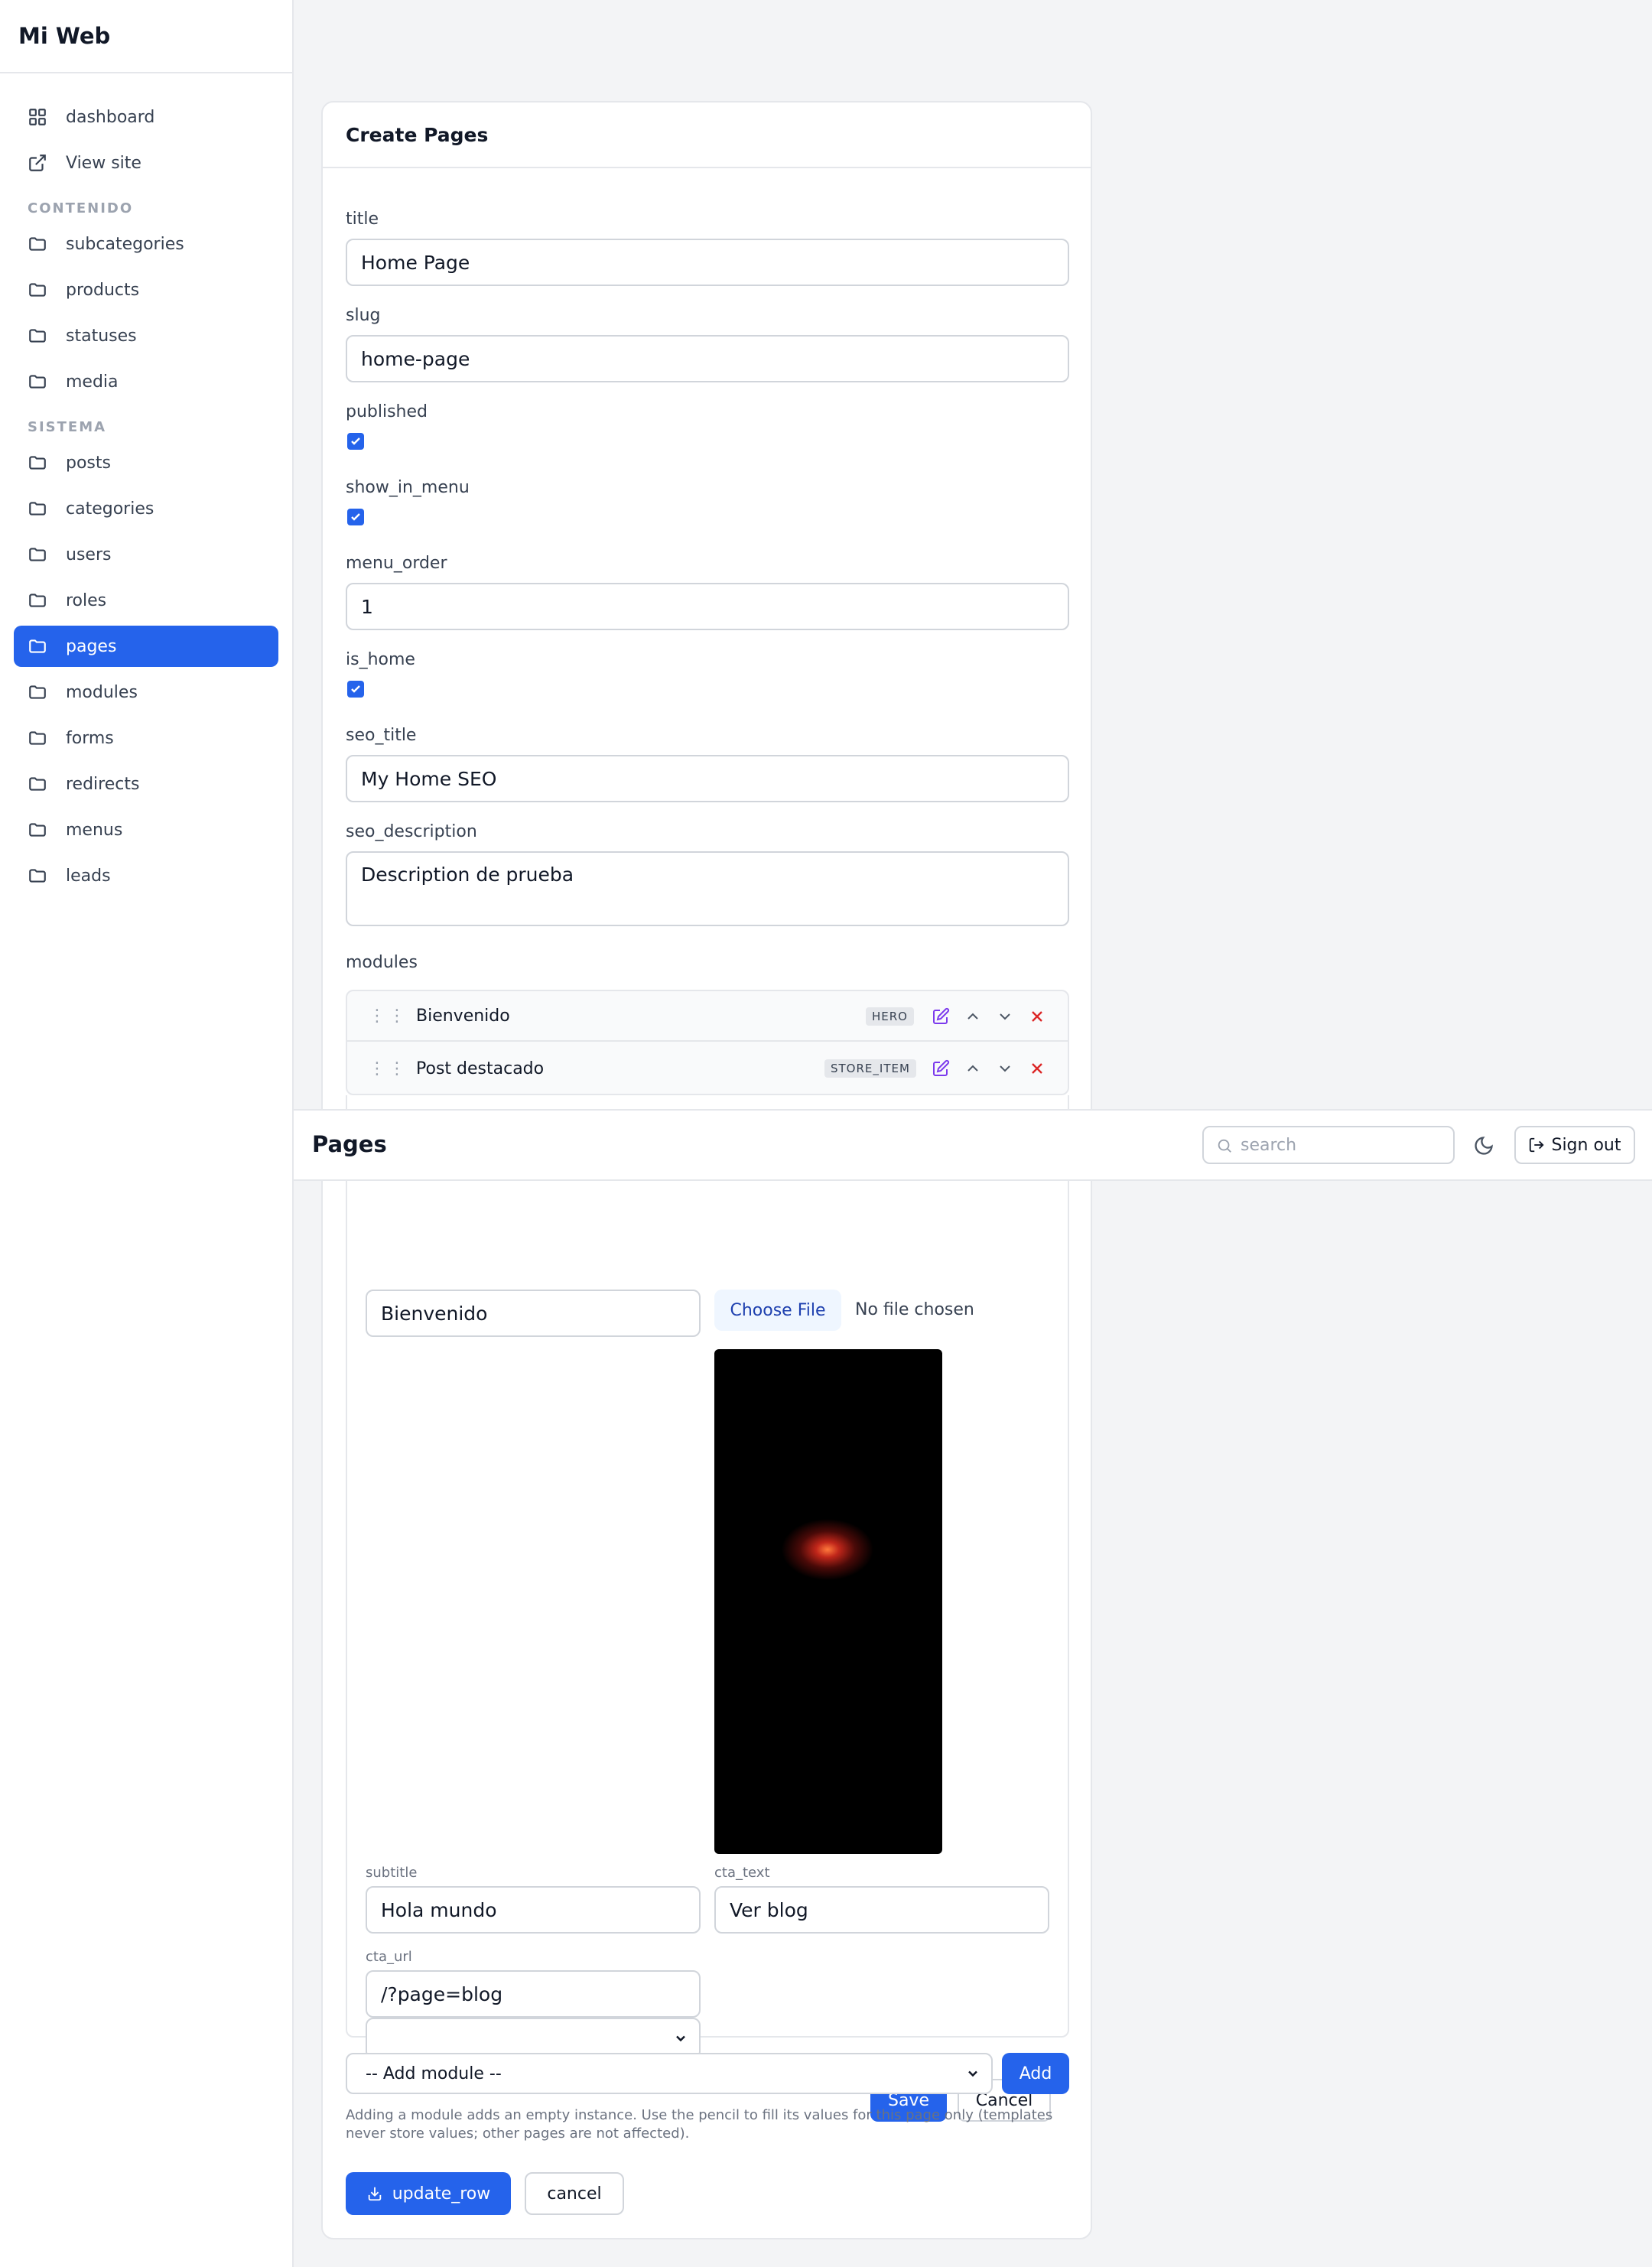  Describe the element at coordinates (915, 1309) in the screenshot. I see `file-status: No file chosen` at that location.